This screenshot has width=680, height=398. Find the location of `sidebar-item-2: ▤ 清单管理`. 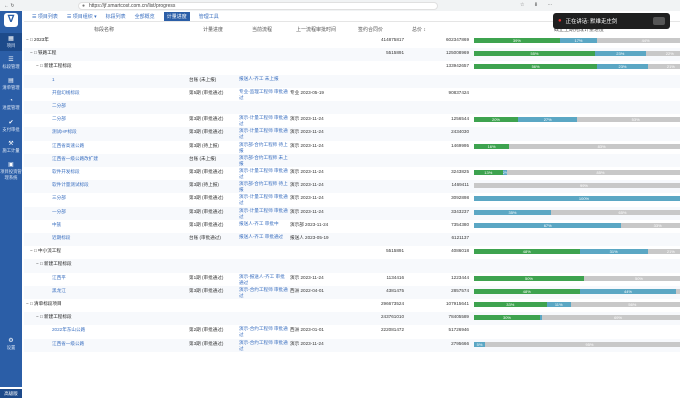

sidebar-item-2: ▤ 清单管理 is located at coordinates (11, 84).